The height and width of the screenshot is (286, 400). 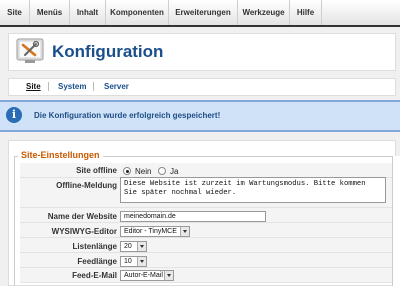 I want to click on wysiwyg-editor-select: Editor - TinyMCE, so click(x=155, y=231).